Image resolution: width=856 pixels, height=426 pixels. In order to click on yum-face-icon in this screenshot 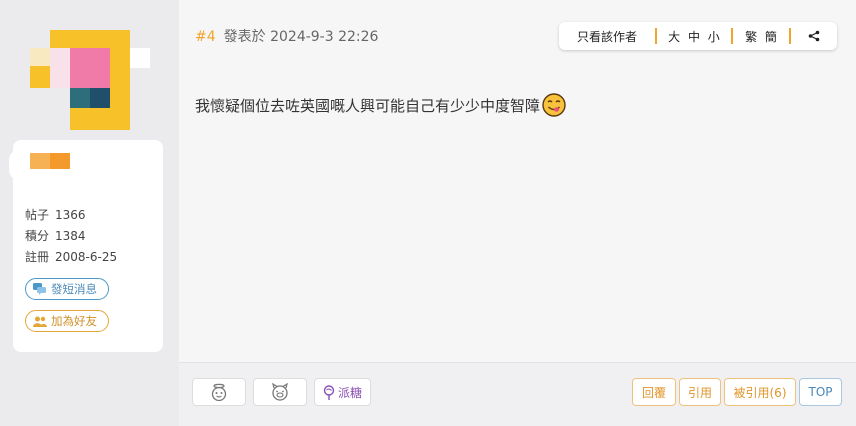, I will do `click(554, 105)`.